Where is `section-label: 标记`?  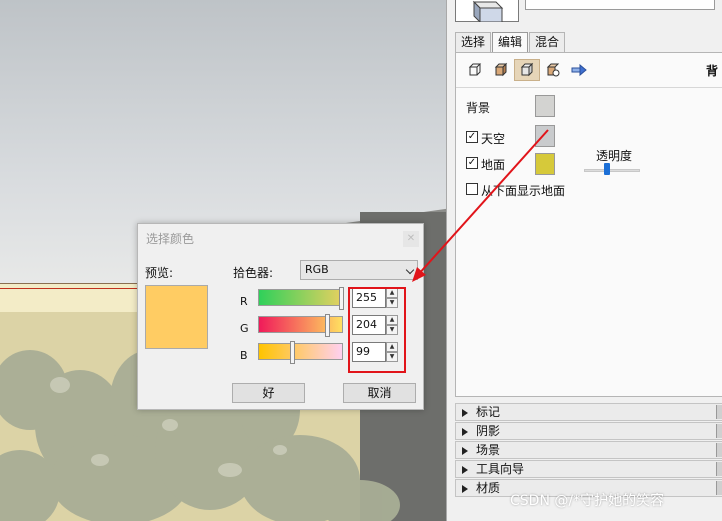 section-label: 标记 is located at coordinates (488, 412).